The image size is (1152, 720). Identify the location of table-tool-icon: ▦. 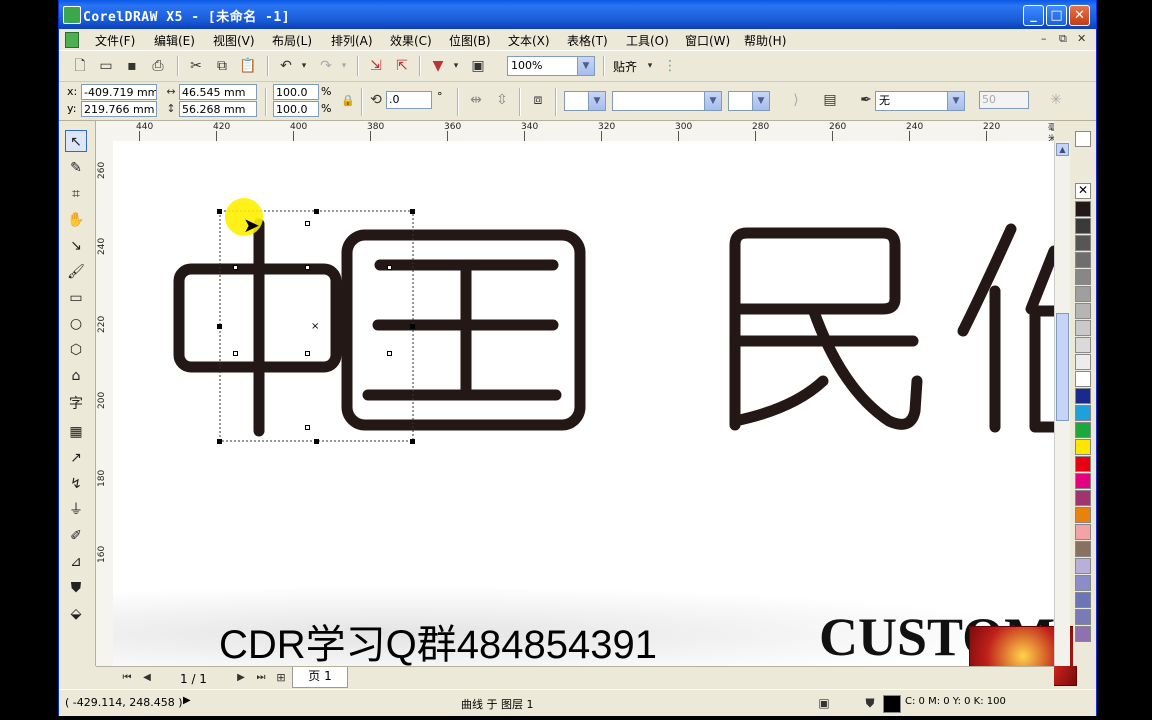
(76, 432).